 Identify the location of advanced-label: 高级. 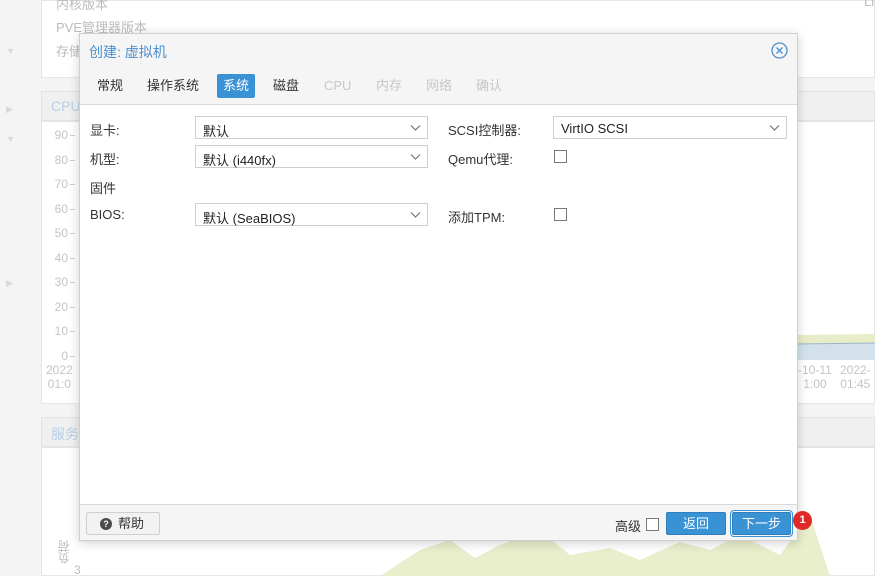
(628, 526).